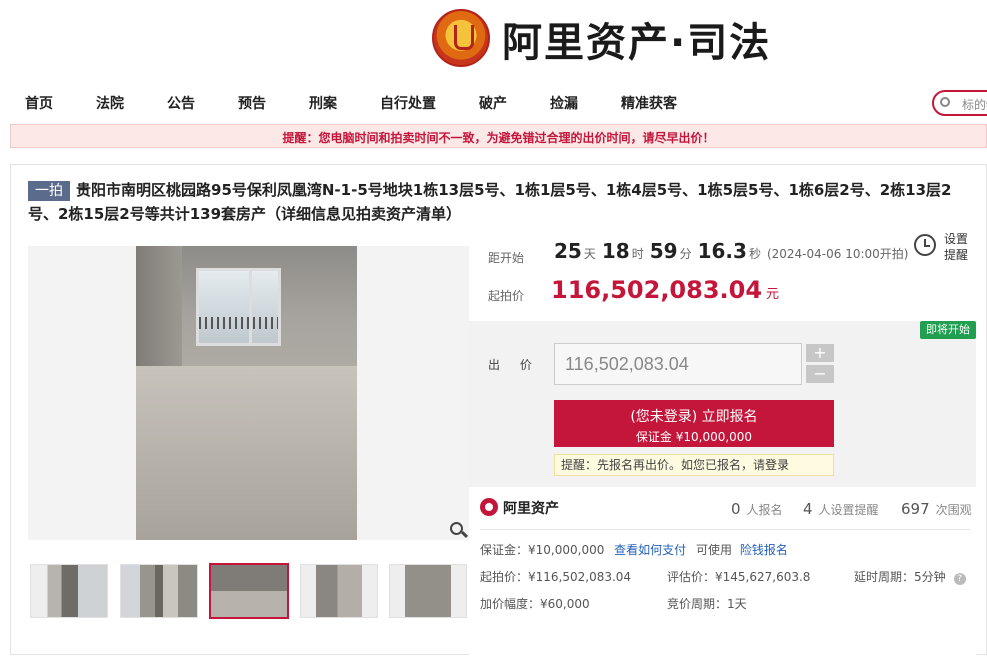  I want to click on bid-amount-input: 116,502,083.04, so click(678, 364).